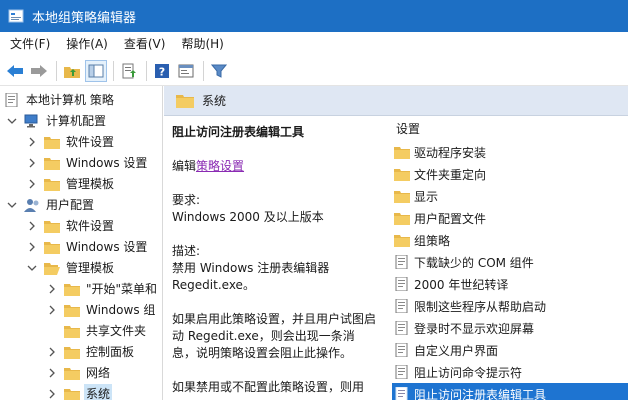 The image size is (628, 400). What do you see at coordinates (268, 387) in the screenshot?
I see `disabled-explanation: 如果禁用或不配置此策略设置，则用` at bounding box center [268, 387].